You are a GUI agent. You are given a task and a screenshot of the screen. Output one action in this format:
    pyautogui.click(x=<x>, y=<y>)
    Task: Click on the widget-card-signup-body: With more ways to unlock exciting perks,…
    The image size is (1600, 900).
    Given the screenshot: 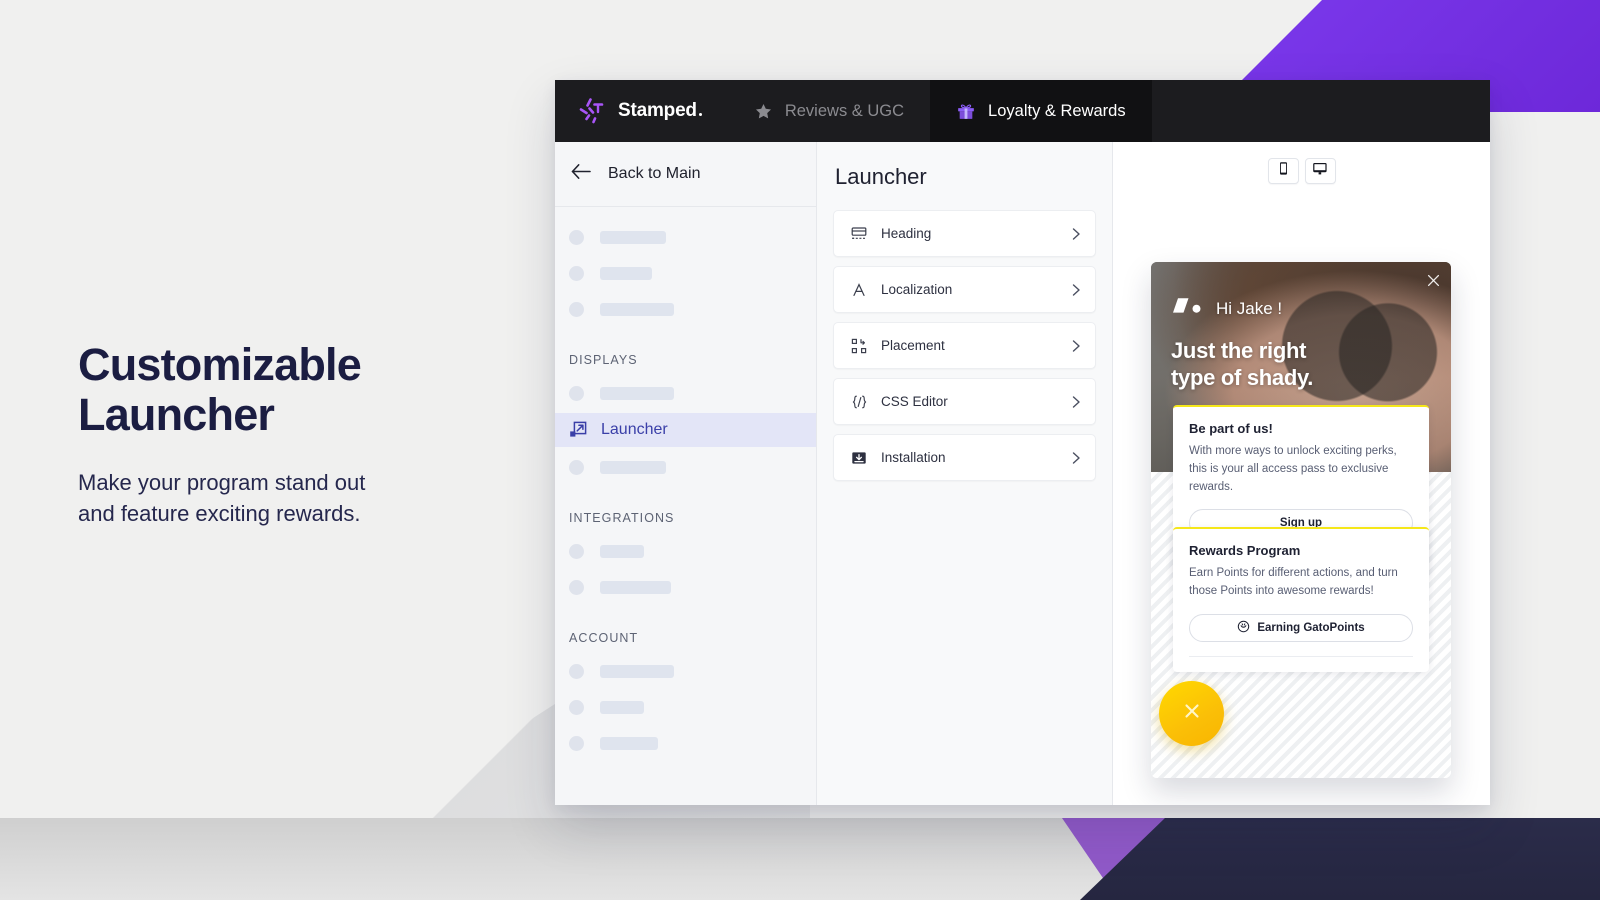 What is the action you would take?
    pyautogui.click(x=1293, y=469)
    